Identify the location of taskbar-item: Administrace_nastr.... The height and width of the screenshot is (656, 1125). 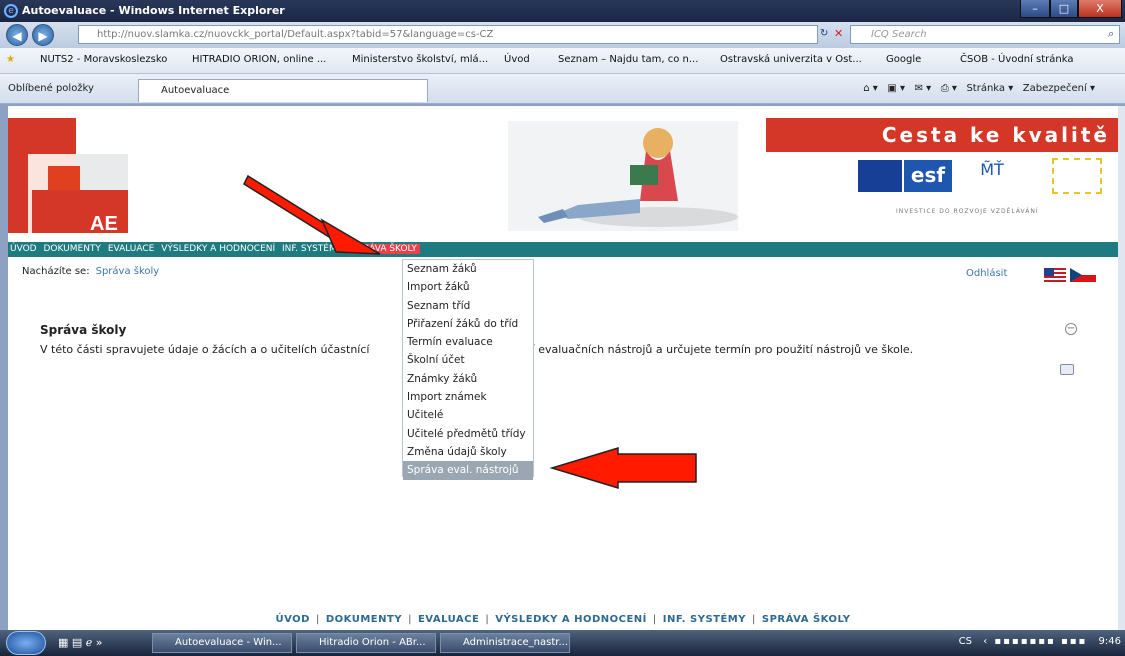
(505, 643).